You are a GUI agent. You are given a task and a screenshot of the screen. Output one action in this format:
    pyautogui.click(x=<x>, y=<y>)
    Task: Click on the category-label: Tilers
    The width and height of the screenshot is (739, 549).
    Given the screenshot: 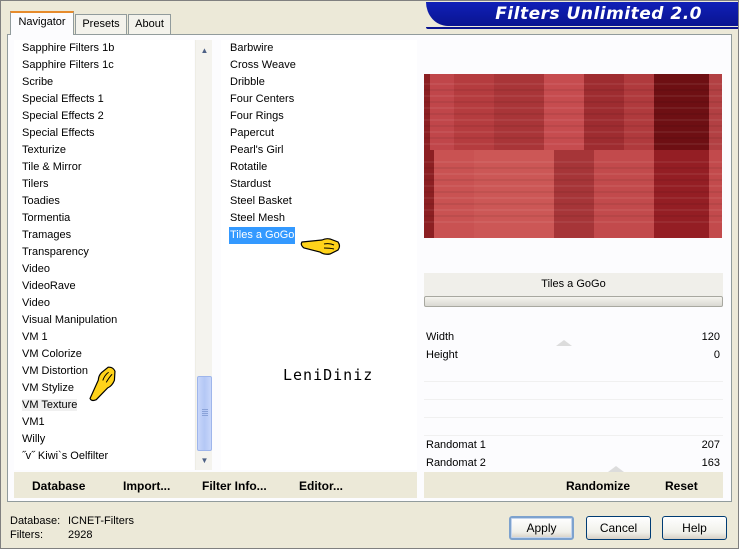 What is the action you would take?
    pyautogui.click(x=35, y=184)
    